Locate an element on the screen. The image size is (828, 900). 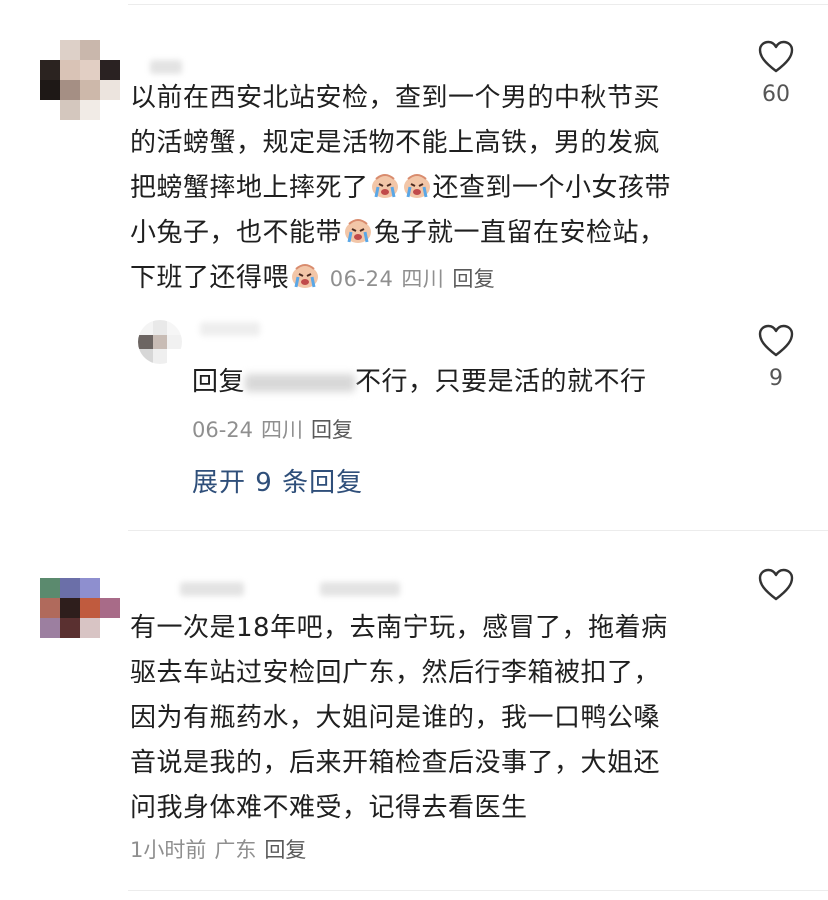
reply-time: 06-24 is located at coordinates (223, 430).